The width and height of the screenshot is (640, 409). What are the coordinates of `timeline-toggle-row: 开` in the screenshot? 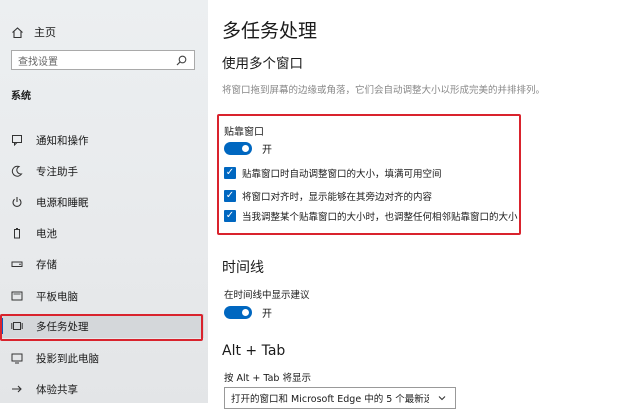 It's located at (248, 312).